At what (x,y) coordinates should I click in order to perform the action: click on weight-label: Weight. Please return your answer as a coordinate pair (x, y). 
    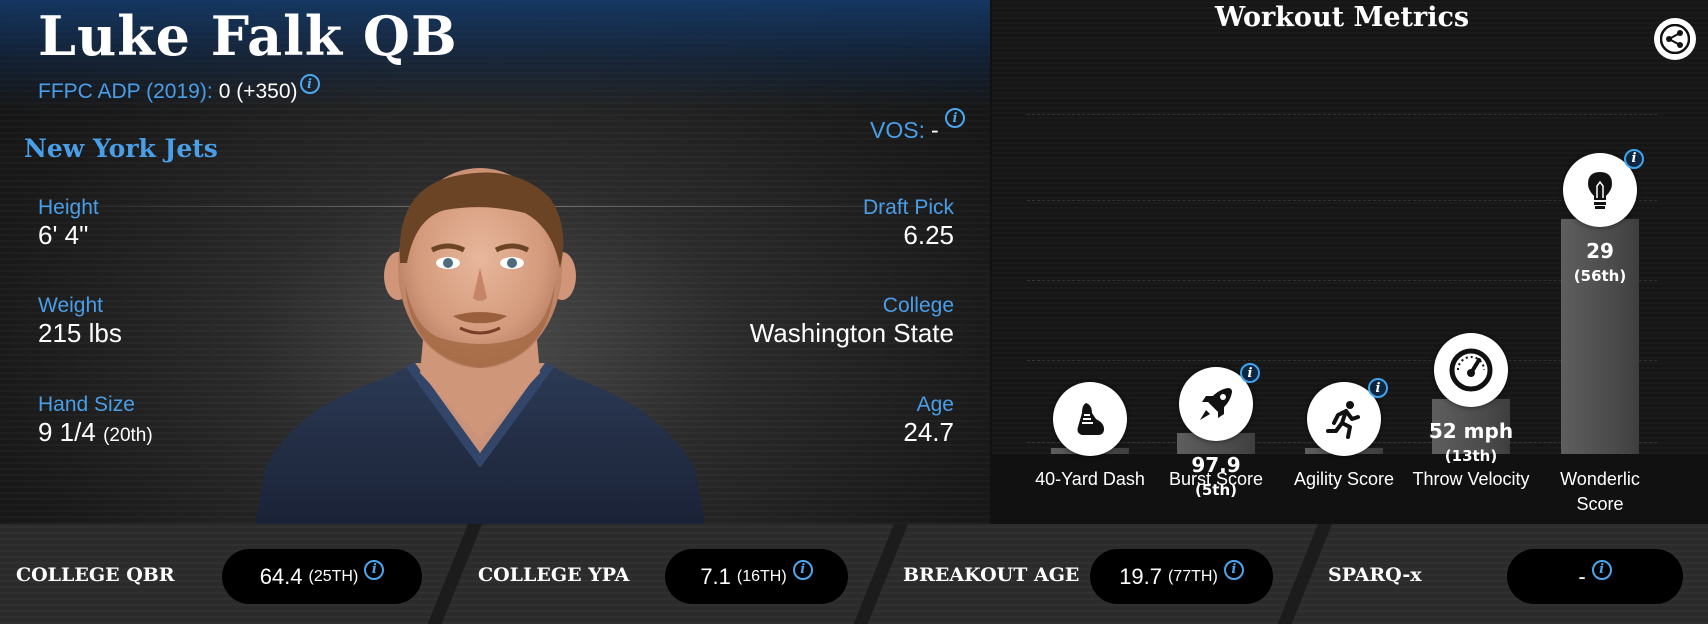
    Looking at the image, I should click on (70, 305).